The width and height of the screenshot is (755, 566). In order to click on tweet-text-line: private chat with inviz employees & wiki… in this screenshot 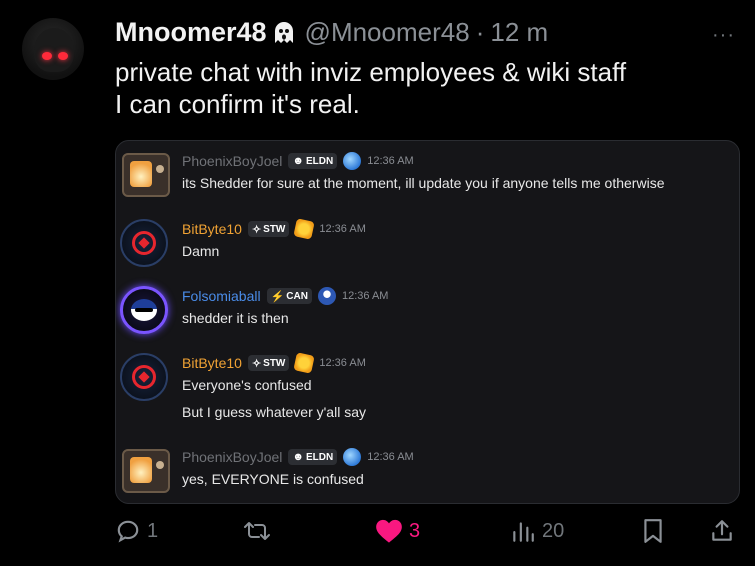, I will do `click(371, 72)`.